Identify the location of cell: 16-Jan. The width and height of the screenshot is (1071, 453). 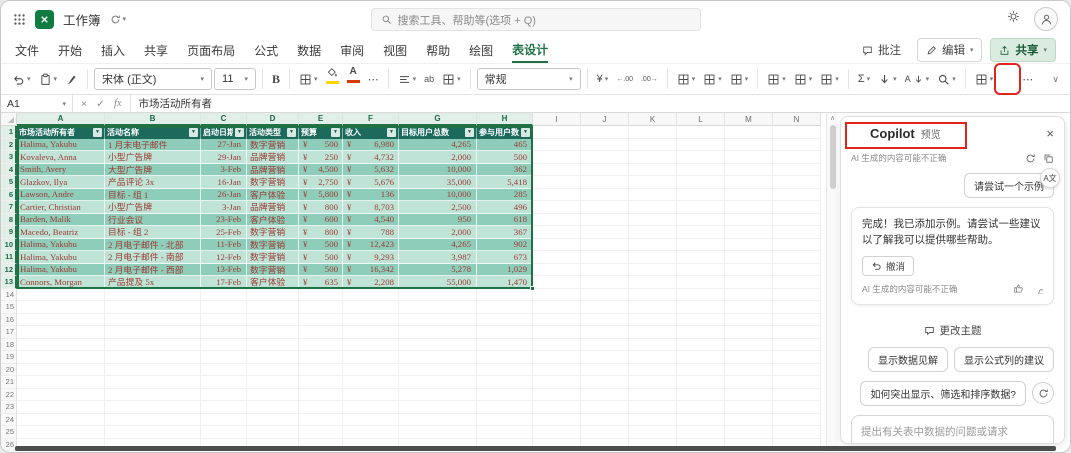
(224, 182).